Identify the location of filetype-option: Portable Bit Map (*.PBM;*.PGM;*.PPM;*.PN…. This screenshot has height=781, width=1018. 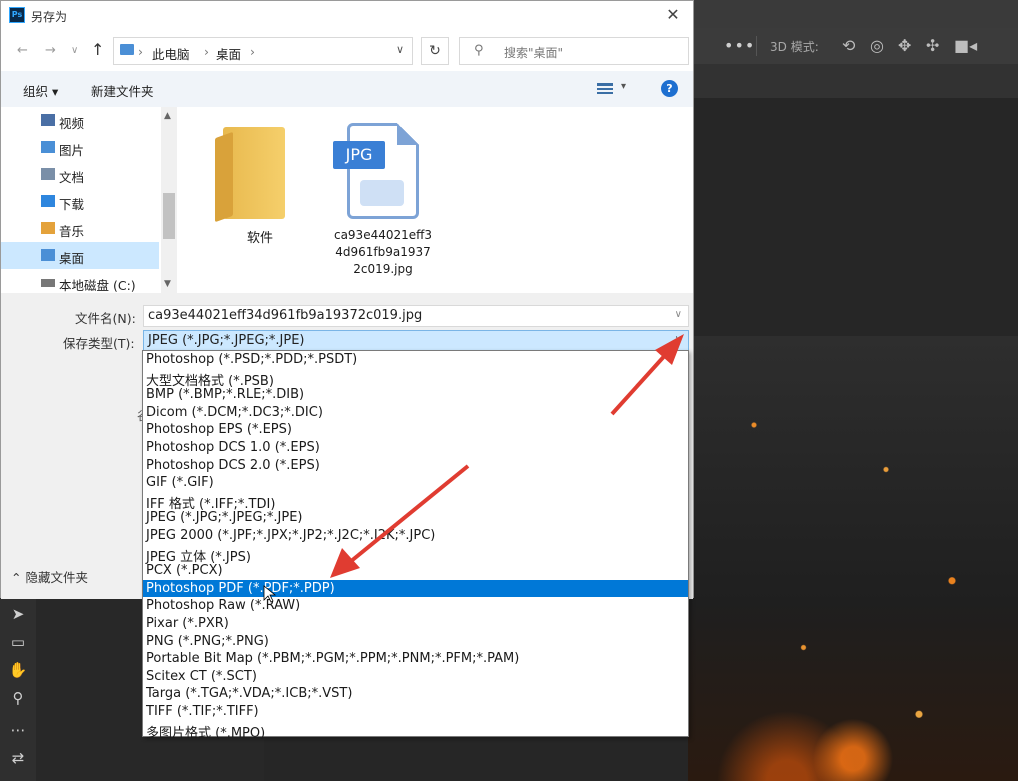
(415, 659).